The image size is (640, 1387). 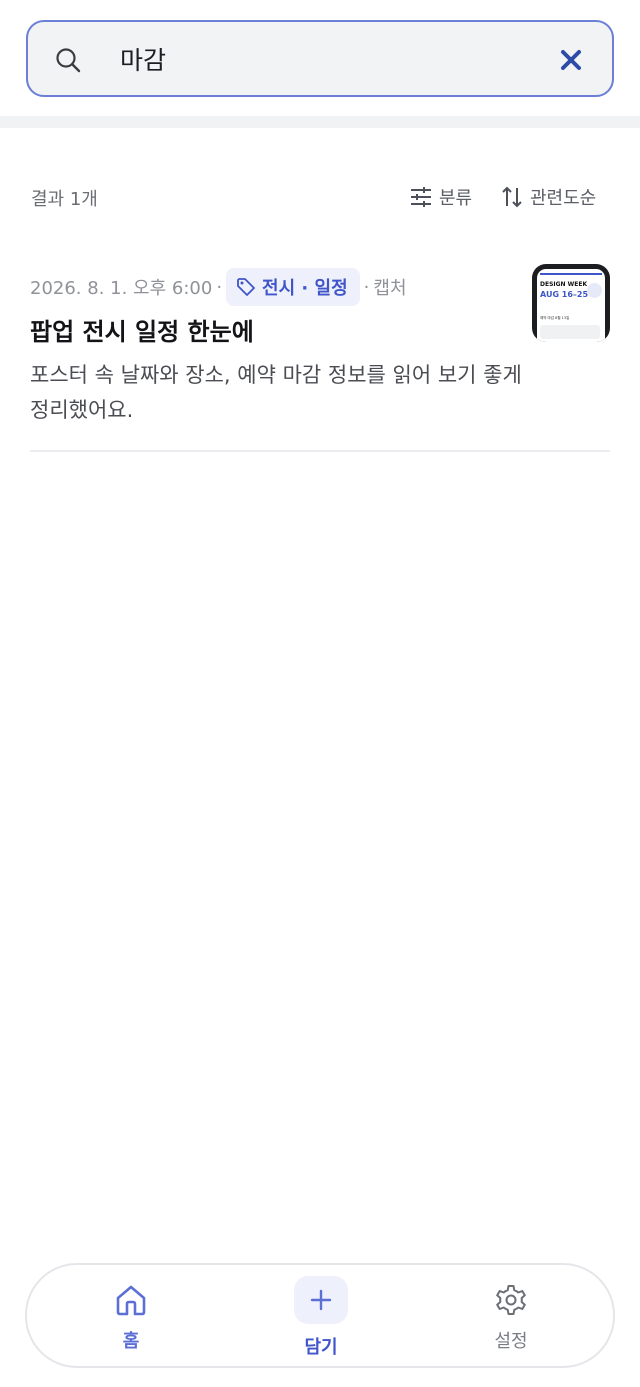 I want to click on sort-icon, so click(x=512, y=197).